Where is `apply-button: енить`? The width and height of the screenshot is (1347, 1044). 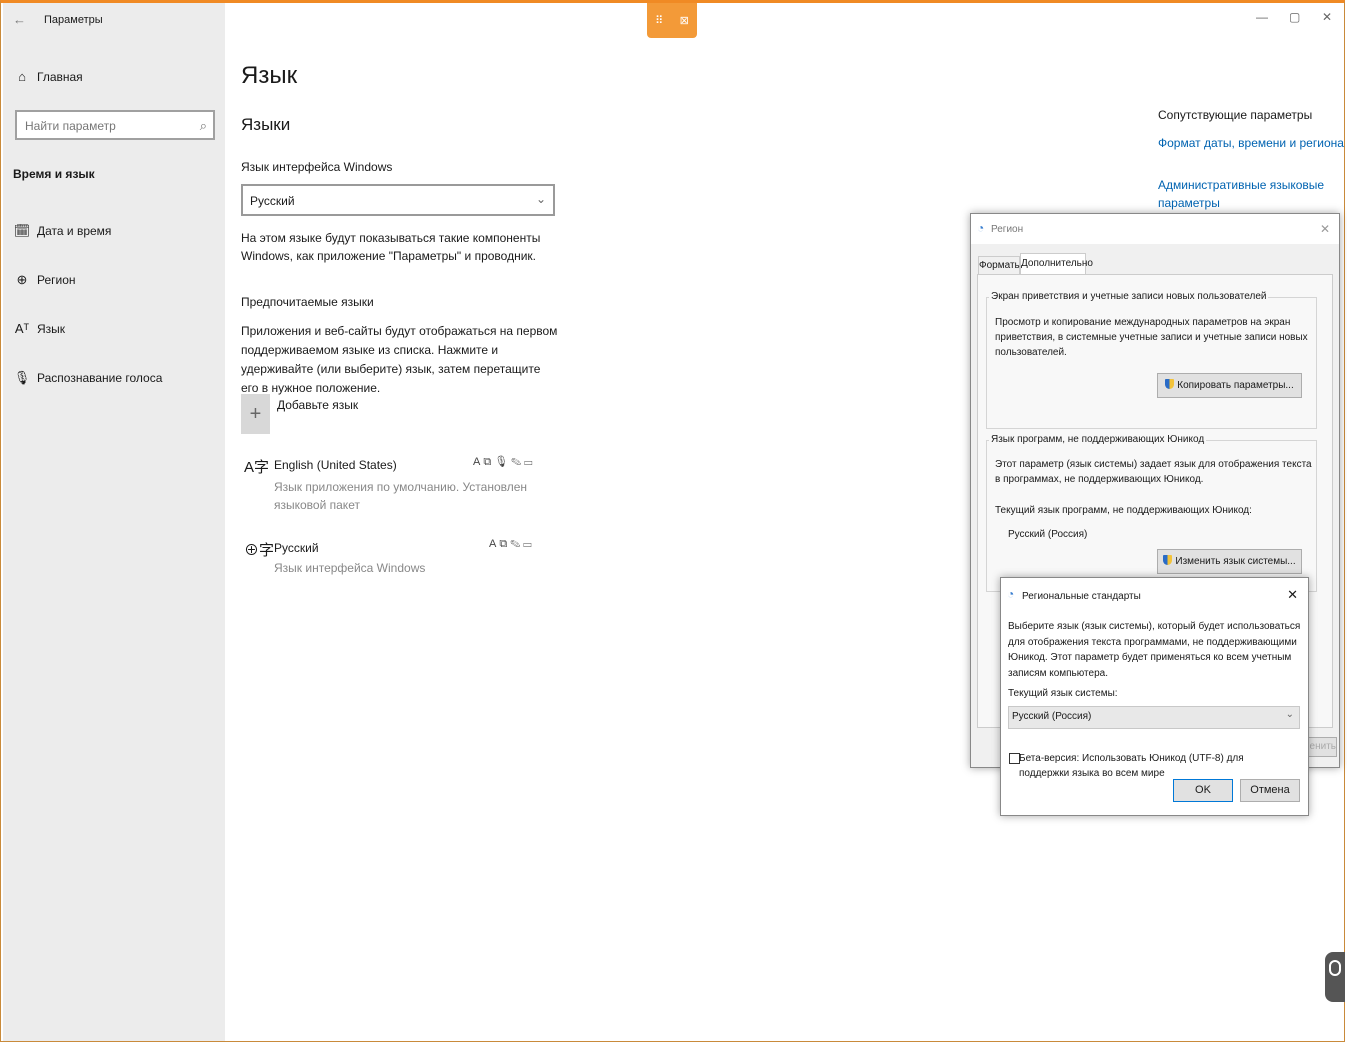 apply-button: енить is located at coordinates (1321, 747).